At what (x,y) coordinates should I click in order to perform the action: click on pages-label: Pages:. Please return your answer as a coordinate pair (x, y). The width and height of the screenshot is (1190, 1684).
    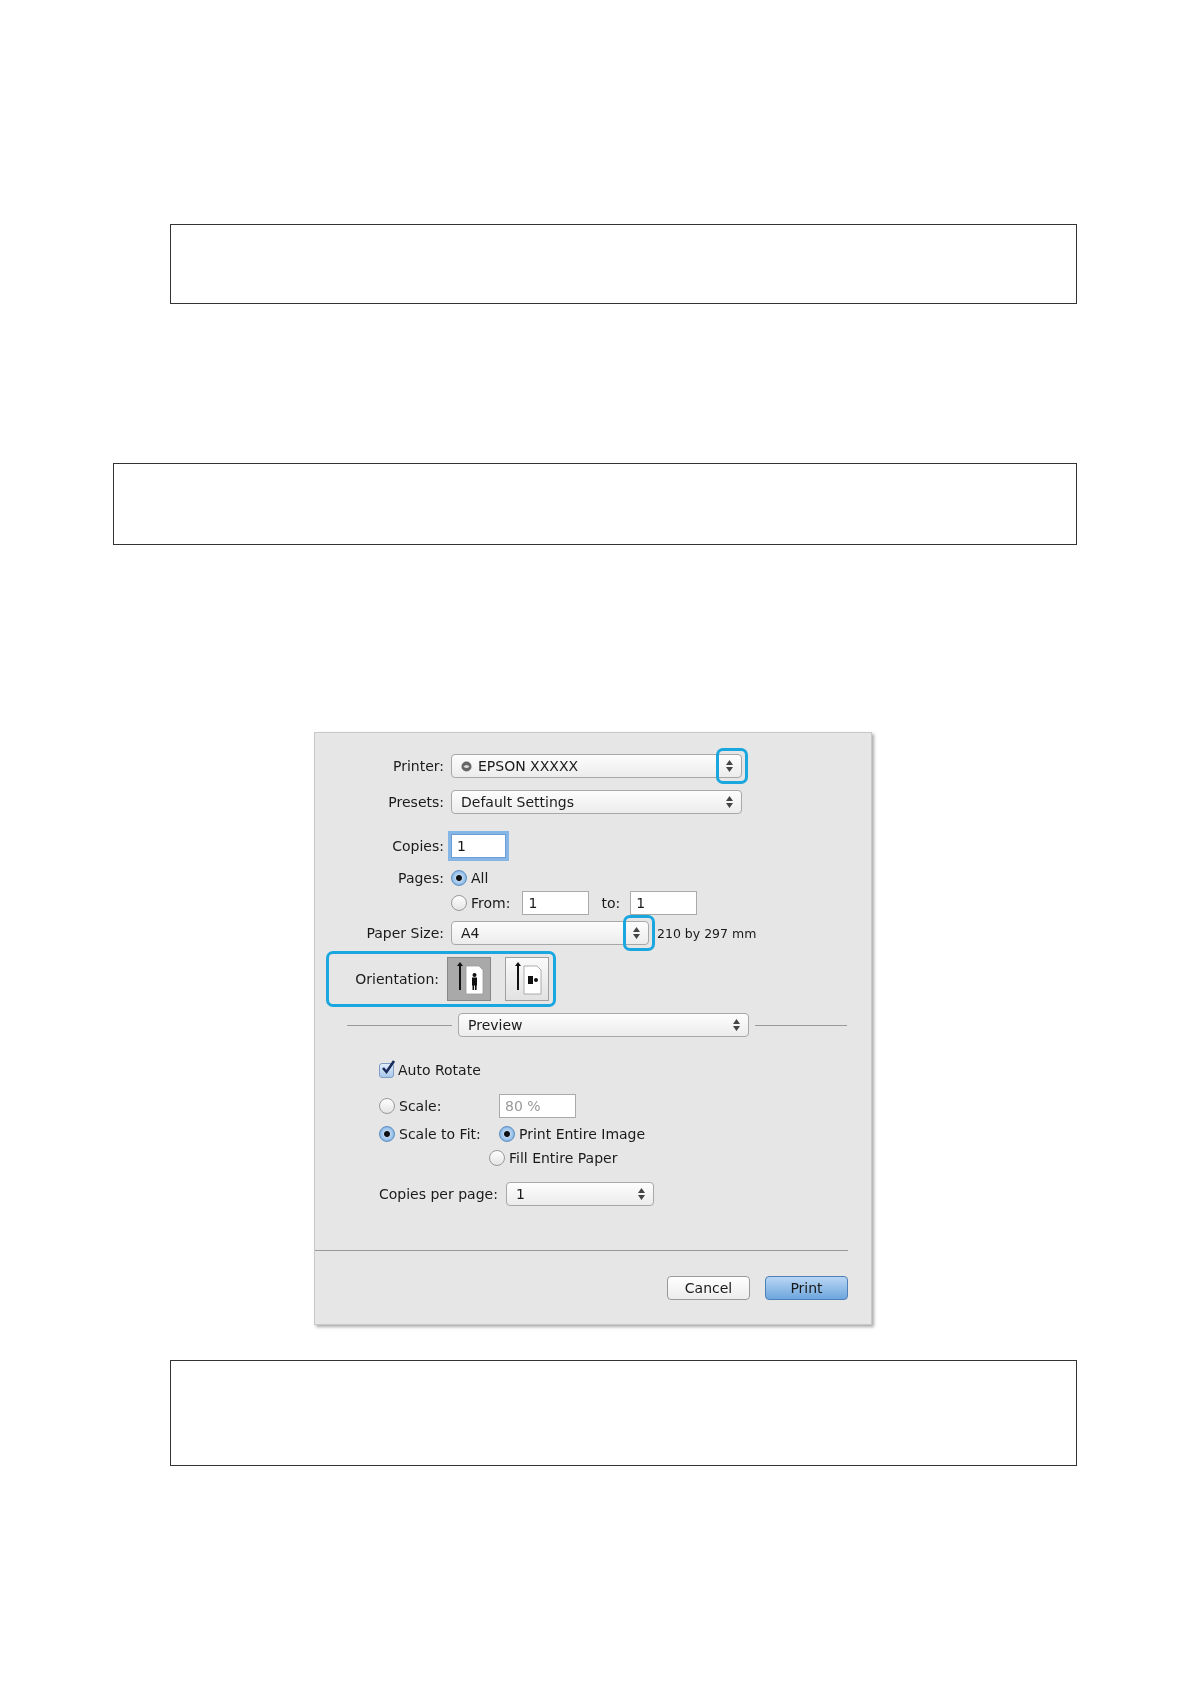
    Looking at the image, I should click on (421, 878).